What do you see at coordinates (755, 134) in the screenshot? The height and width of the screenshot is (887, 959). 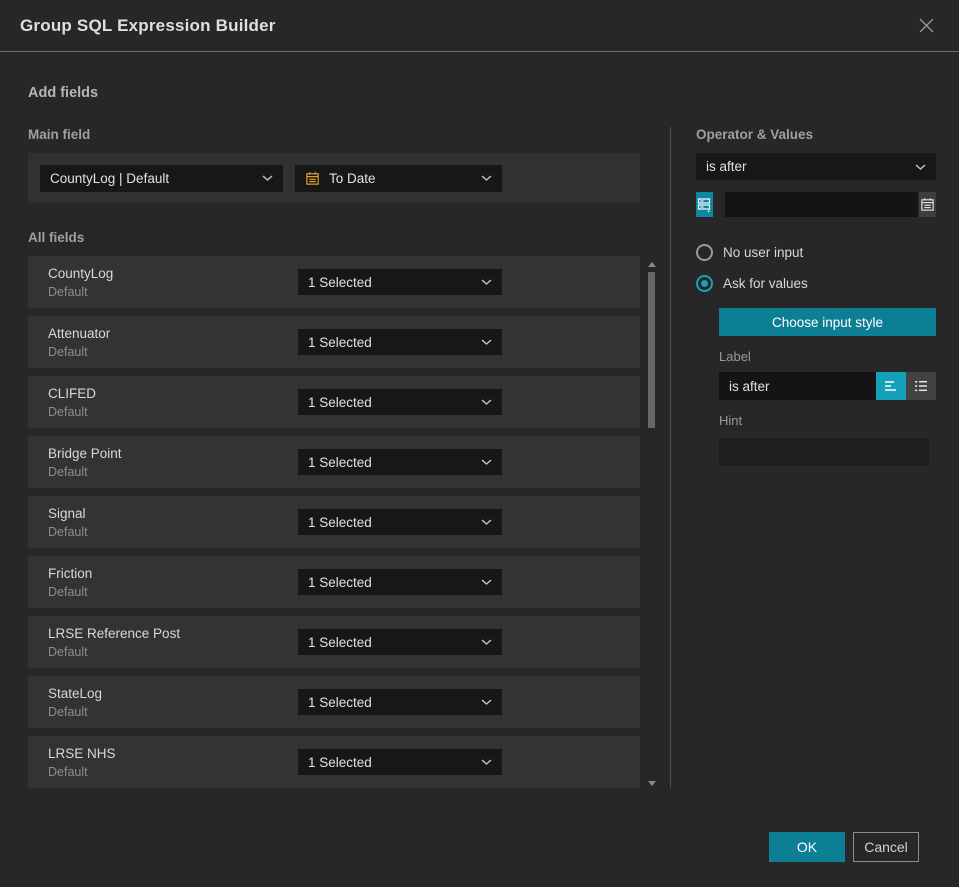 I see `operator-values-heading: Operator & Values` at bounding box center [755, 134].